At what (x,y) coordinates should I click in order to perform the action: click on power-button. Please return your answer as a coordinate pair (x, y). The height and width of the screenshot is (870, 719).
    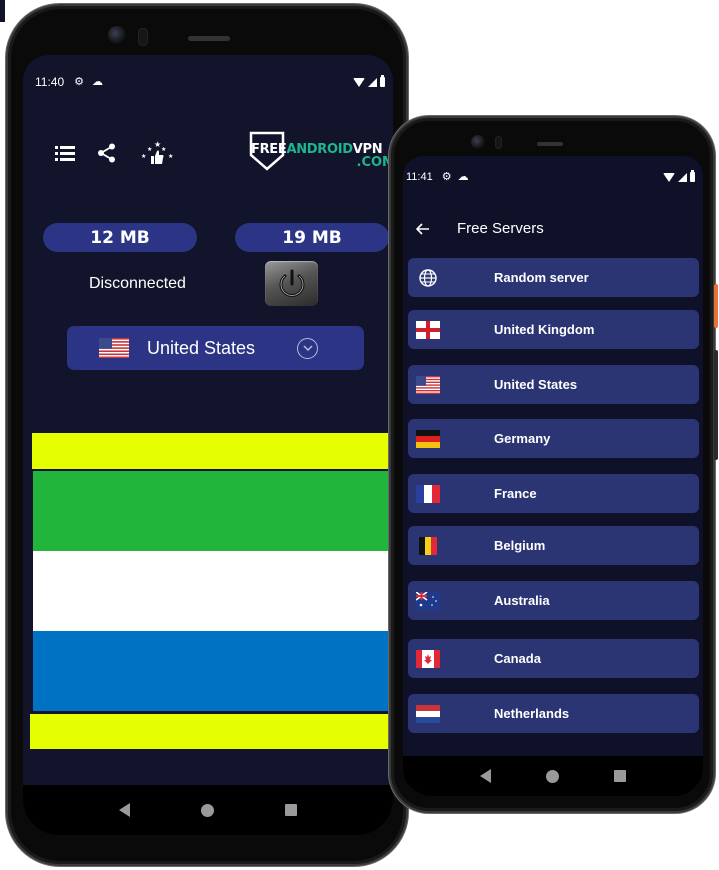
    Looking at the image, I should click on (291, 283).